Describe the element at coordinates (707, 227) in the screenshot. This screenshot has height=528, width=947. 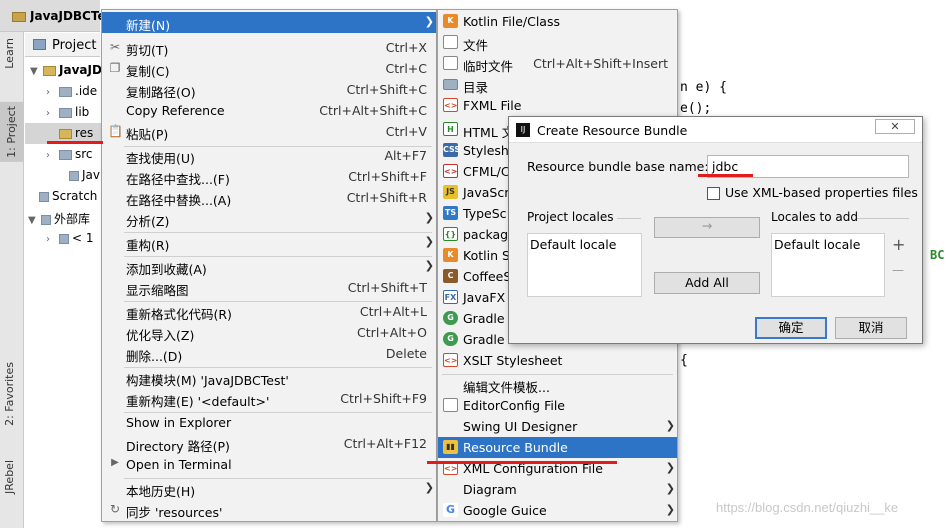
I see `move-locale-button: →` at that location.